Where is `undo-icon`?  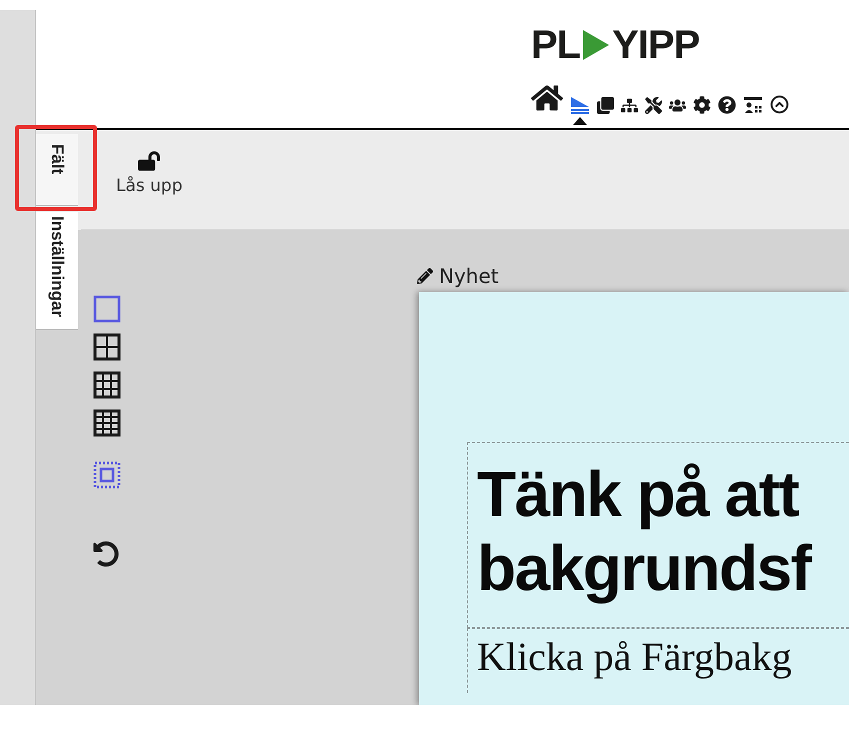 undo-icon is located at coordinates (106, 554).